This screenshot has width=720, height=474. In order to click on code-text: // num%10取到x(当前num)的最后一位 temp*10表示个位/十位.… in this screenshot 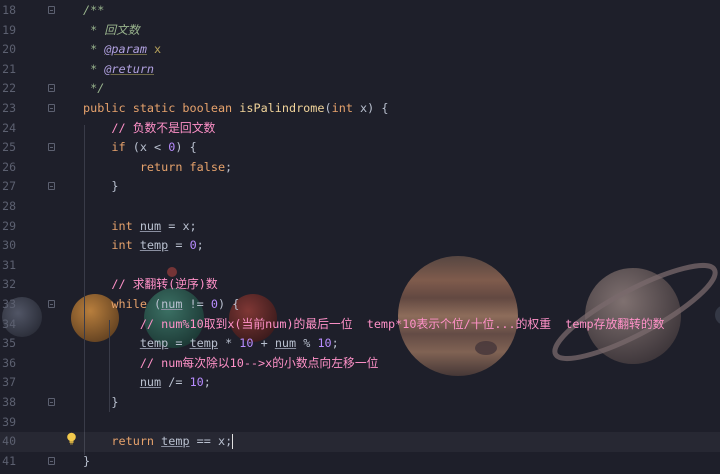, I will do `click(374, 325)`.